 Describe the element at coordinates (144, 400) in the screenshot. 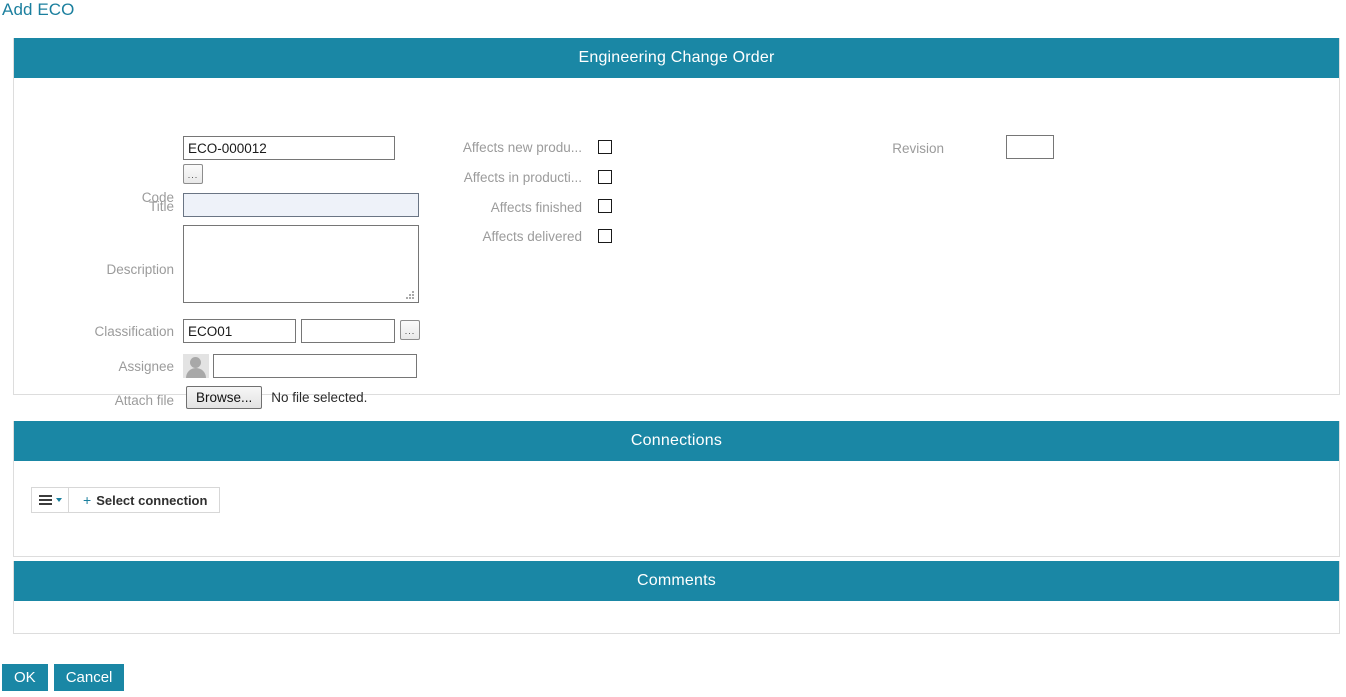

I see `attach-file-label: Attach file` at that location.